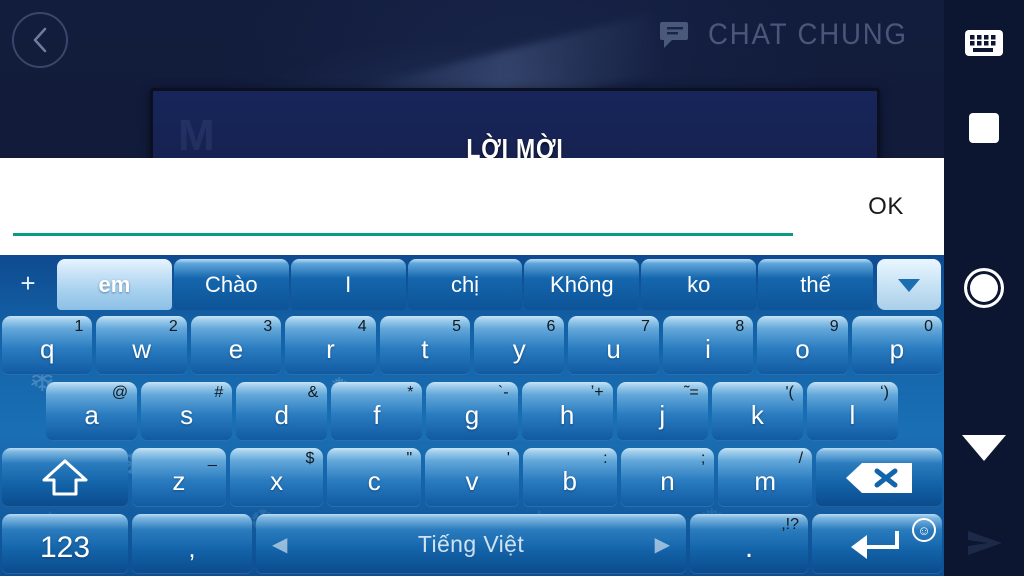 Image resolution: width=1024 pixels, height=576 pixels. I want to click on key-alt-label: /, so click(801, 458).